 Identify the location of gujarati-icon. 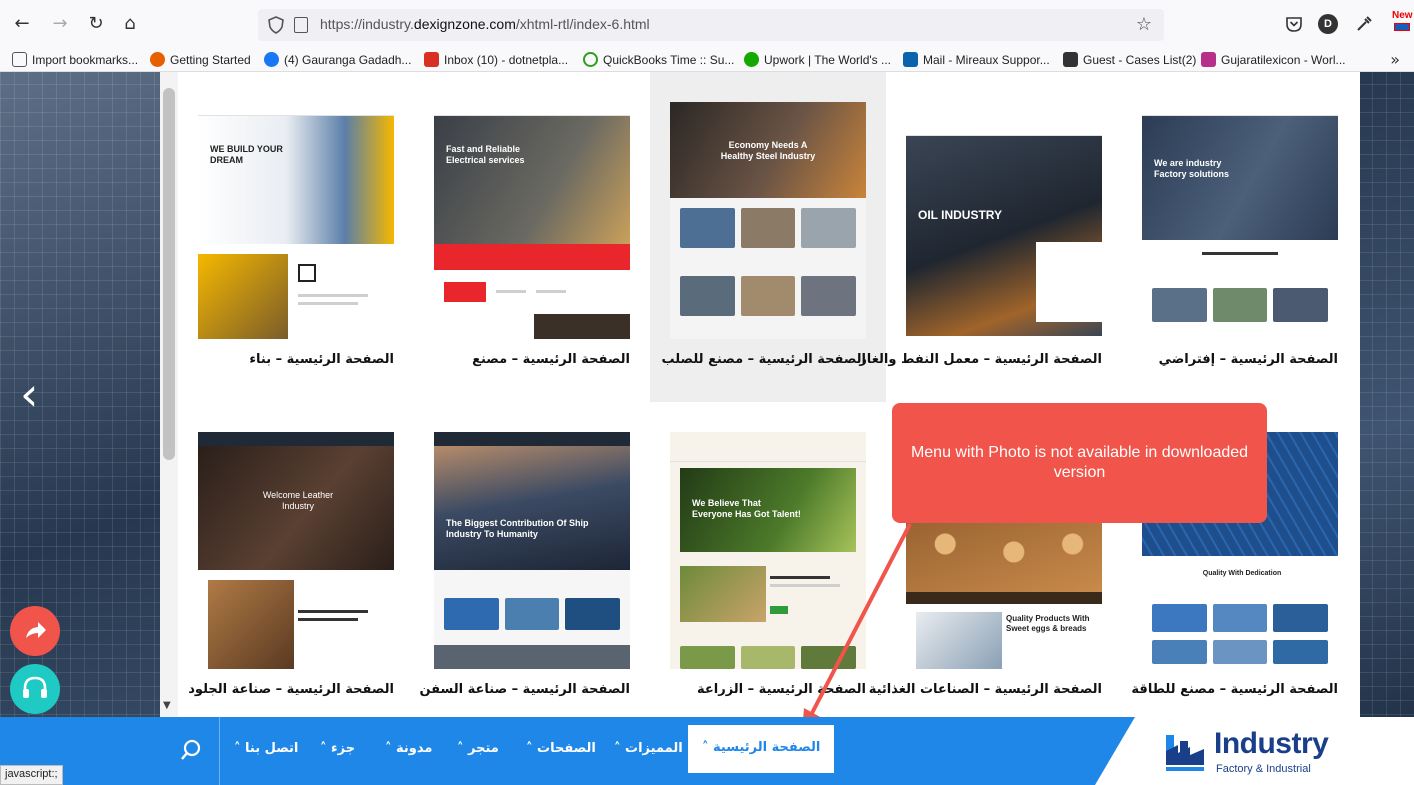
(1208, 59).